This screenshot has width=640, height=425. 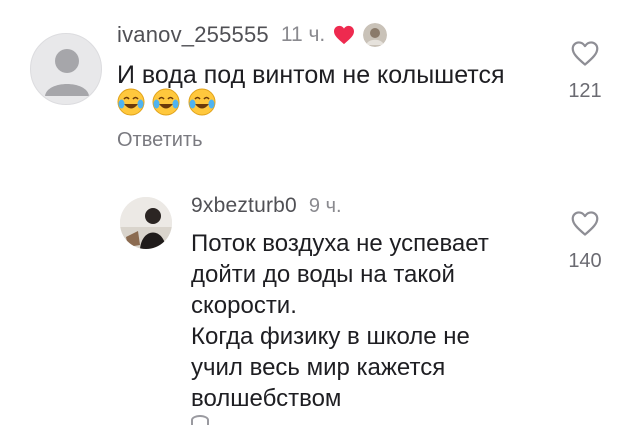 What do you see at coordinates (244, 206) in the screenshot?
I see `username: 9xbezturb0` at bounding box center [244, 206].